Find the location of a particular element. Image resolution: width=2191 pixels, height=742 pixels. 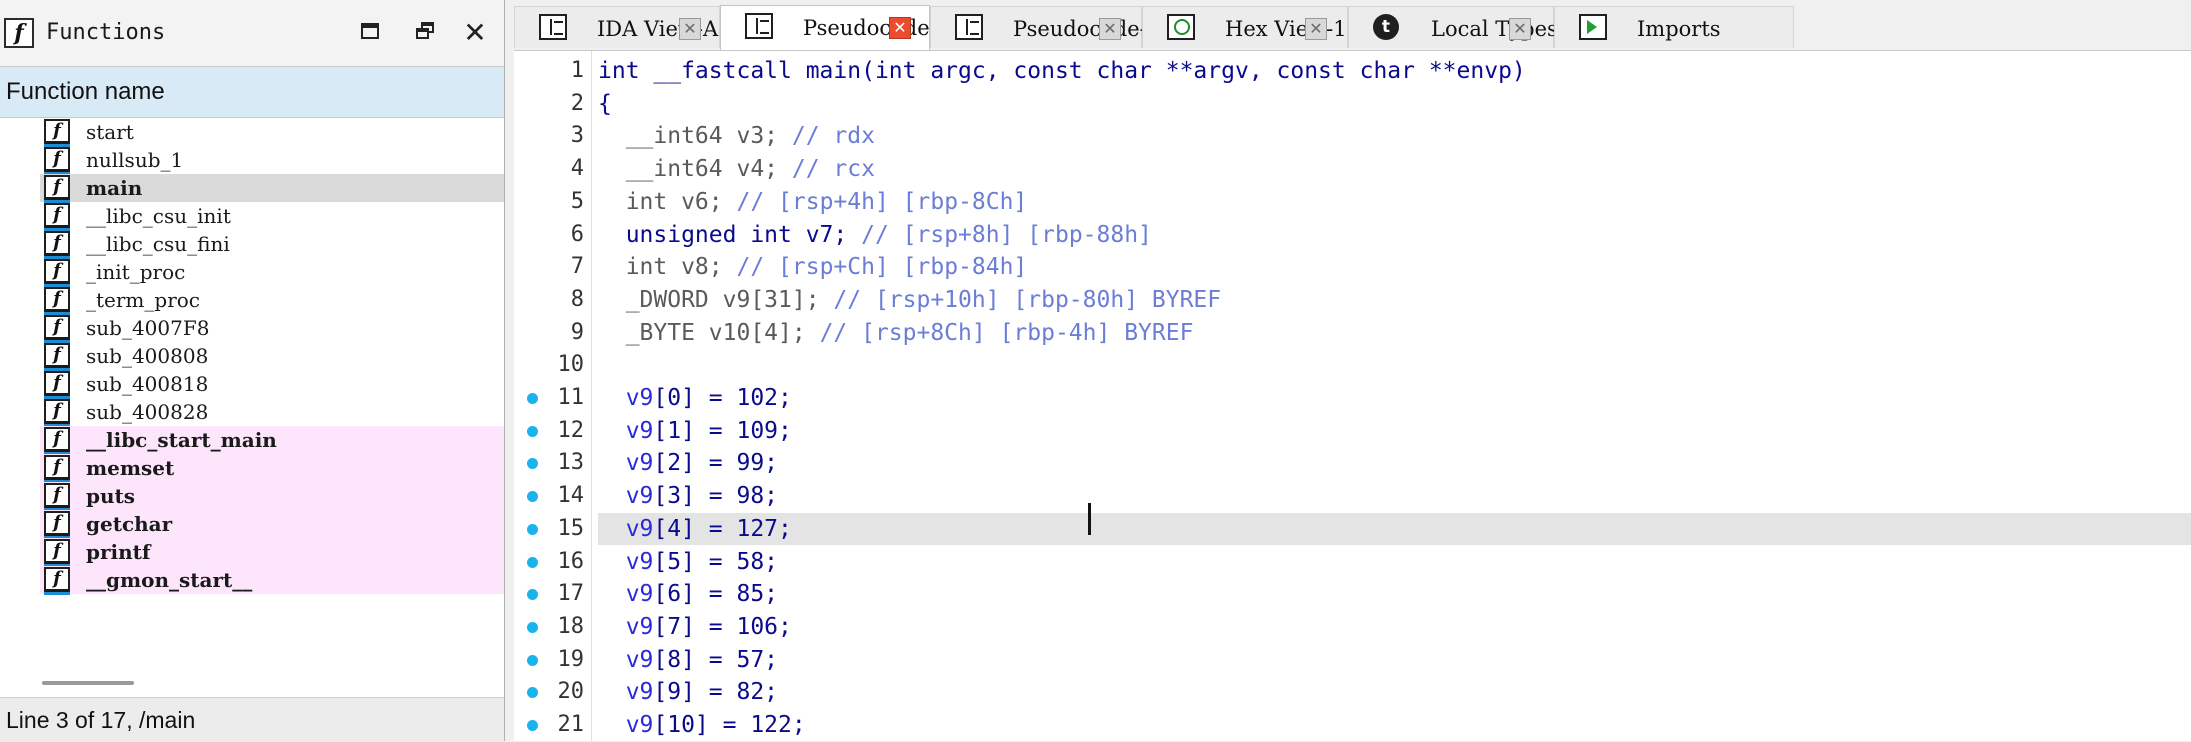

function-name: __libc_csu_fini is located at coordinates (158, 244).